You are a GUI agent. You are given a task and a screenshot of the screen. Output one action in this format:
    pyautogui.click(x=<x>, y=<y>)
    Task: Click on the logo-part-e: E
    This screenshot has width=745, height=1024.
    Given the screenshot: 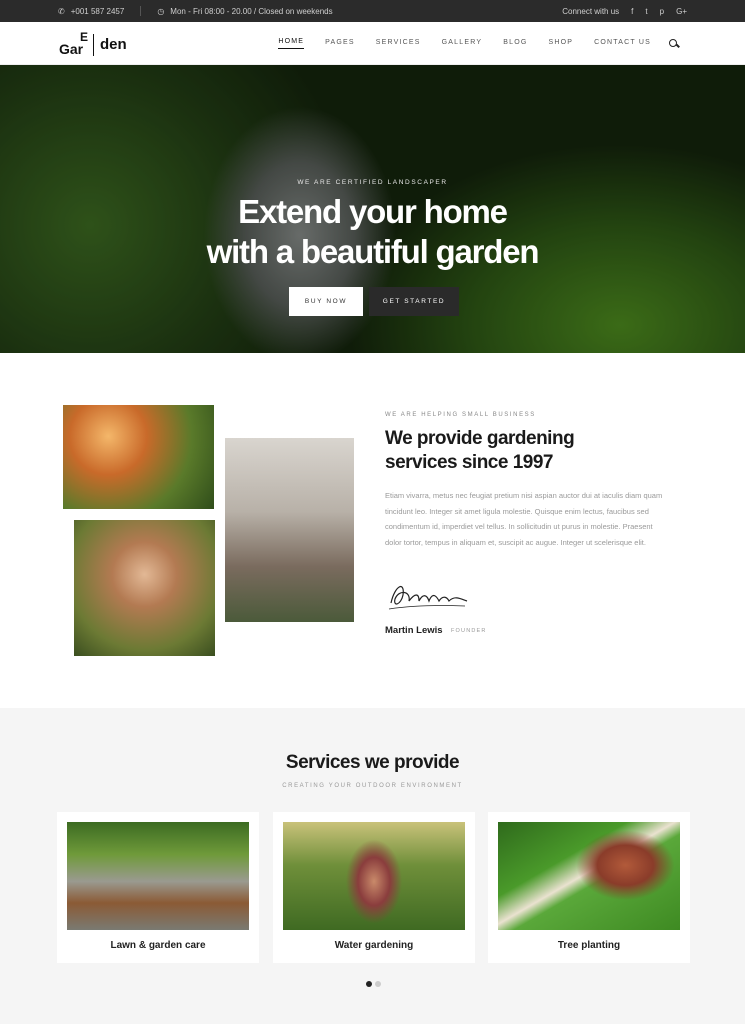 What is the action you would take?
    pyautogui.click(x=84, y=37)
    